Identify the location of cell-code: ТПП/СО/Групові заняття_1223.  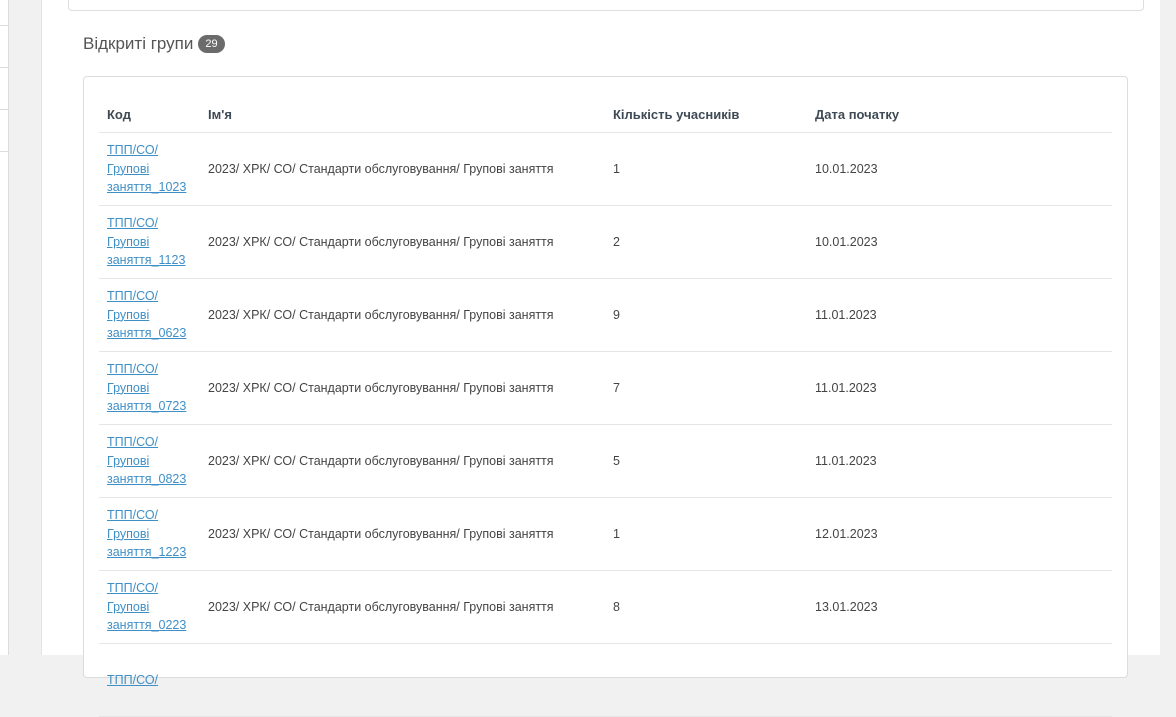
(149, 534).